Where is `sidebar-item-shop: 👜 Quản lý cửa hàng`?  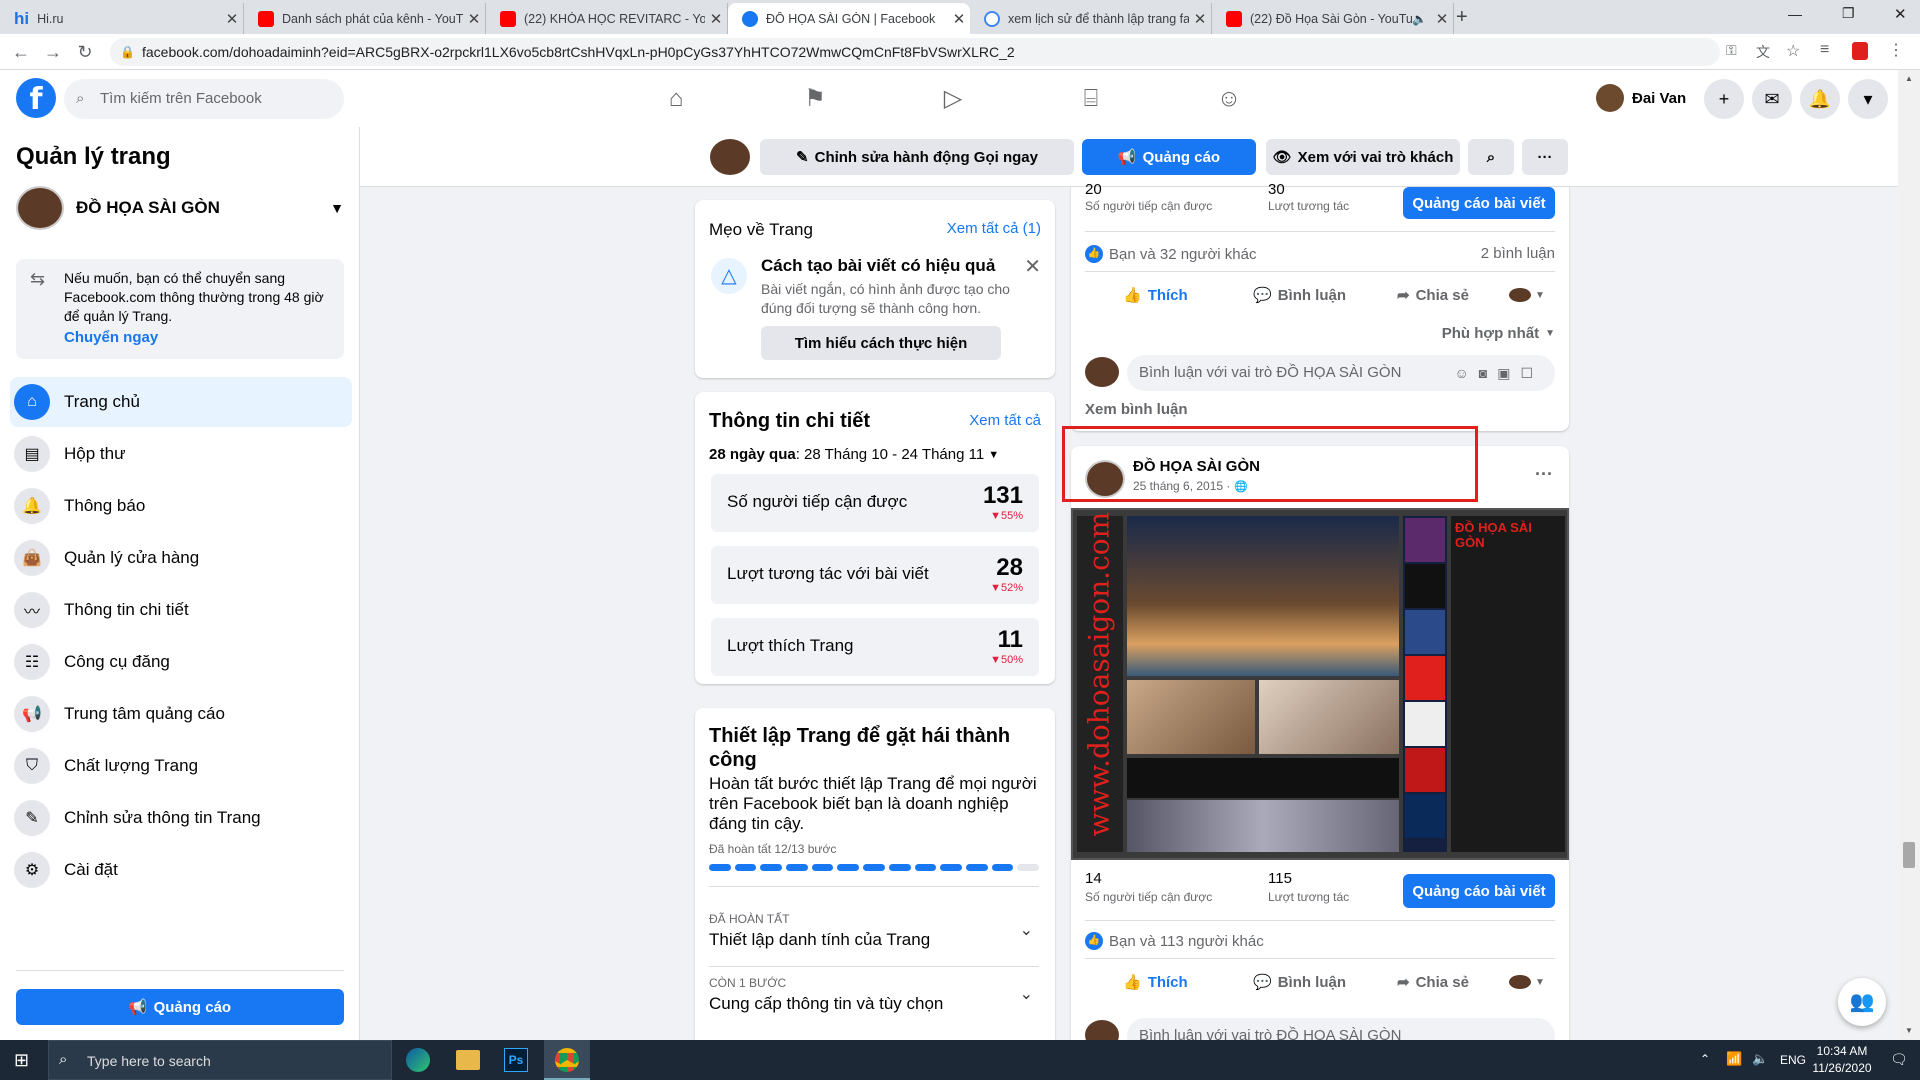 sidebar-item-shop: 👜 Quản lý cửa hàng is located at coordinates (181, 558).